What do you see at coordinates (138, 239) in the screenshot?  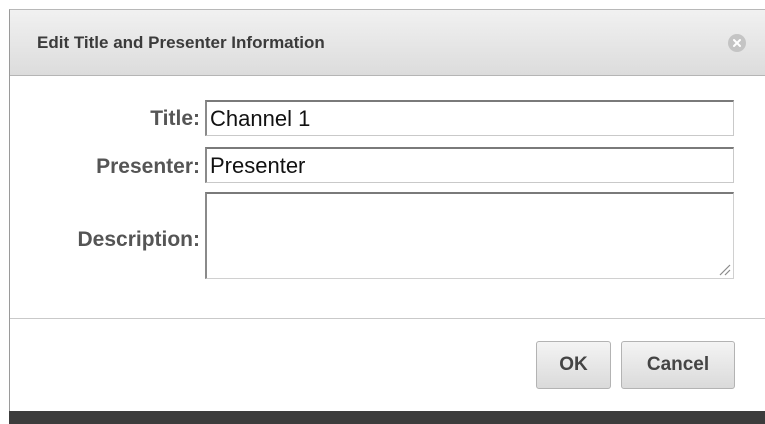 I see `description-label: Description:` at bounding box center [138, 239].